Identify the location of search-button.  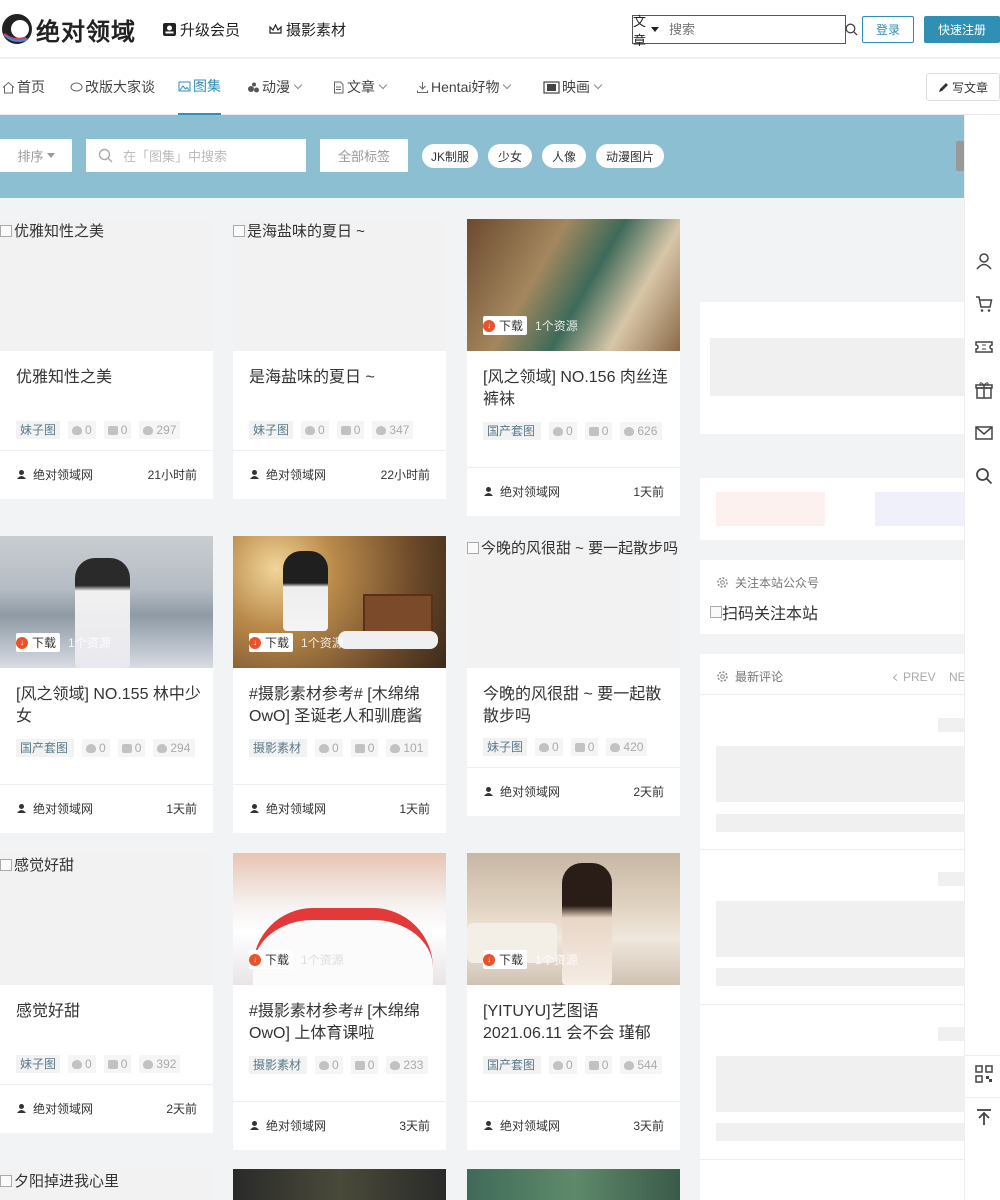
(851, 29).